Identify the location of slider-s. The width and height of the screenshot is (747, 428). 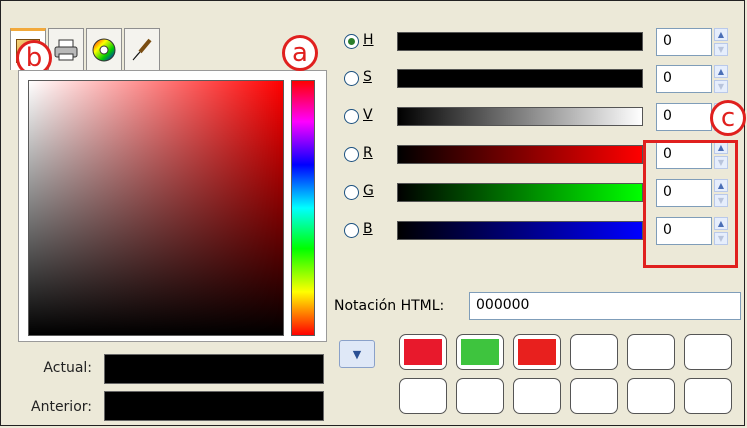
(520, 78).